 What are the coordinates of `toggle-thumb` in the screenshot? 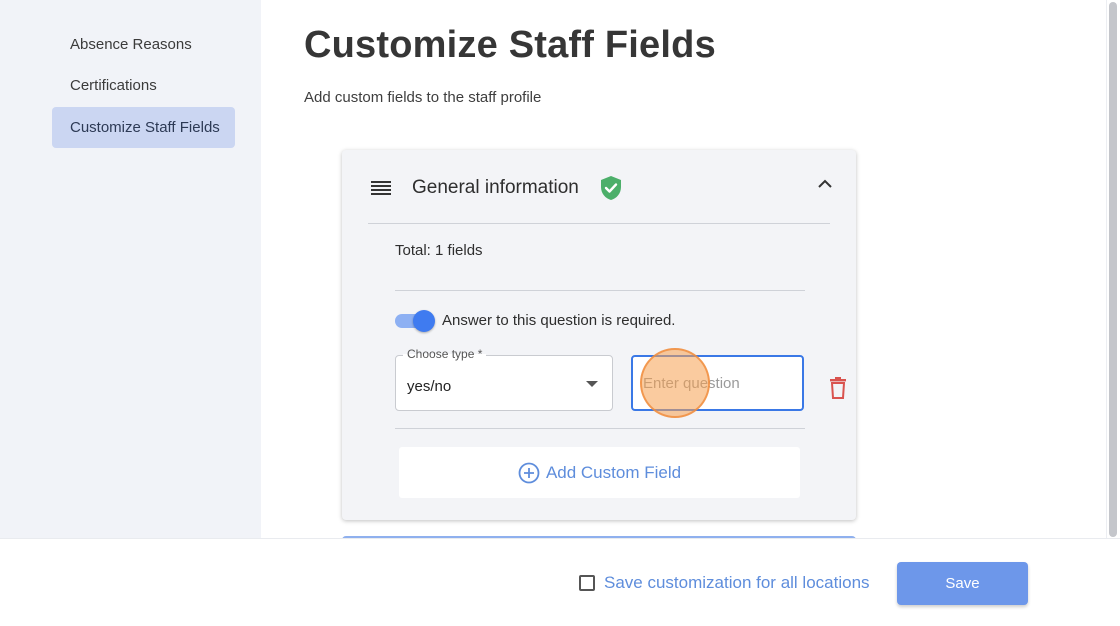 It's located at (424, 321).